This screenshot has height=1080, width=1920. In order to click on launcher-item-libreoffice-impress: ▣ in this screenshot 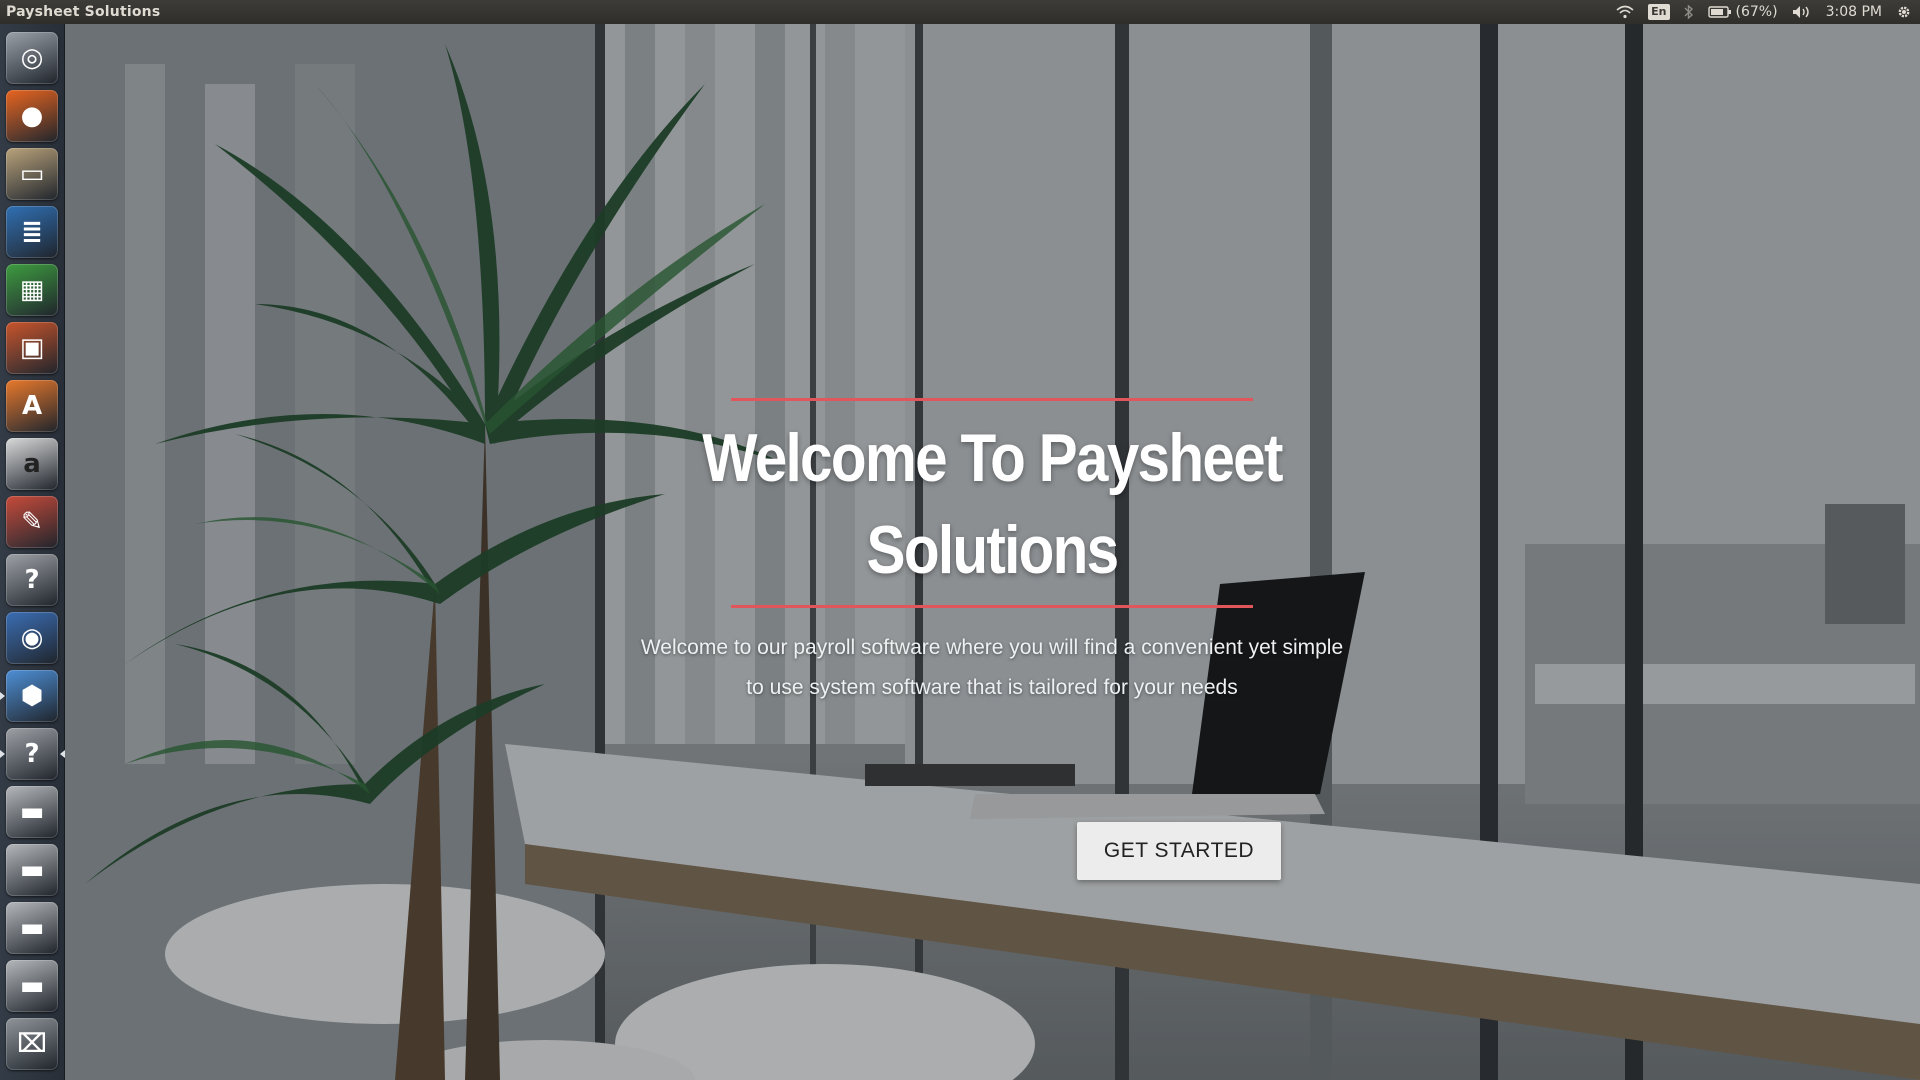, I will do `click(32, 348)`.